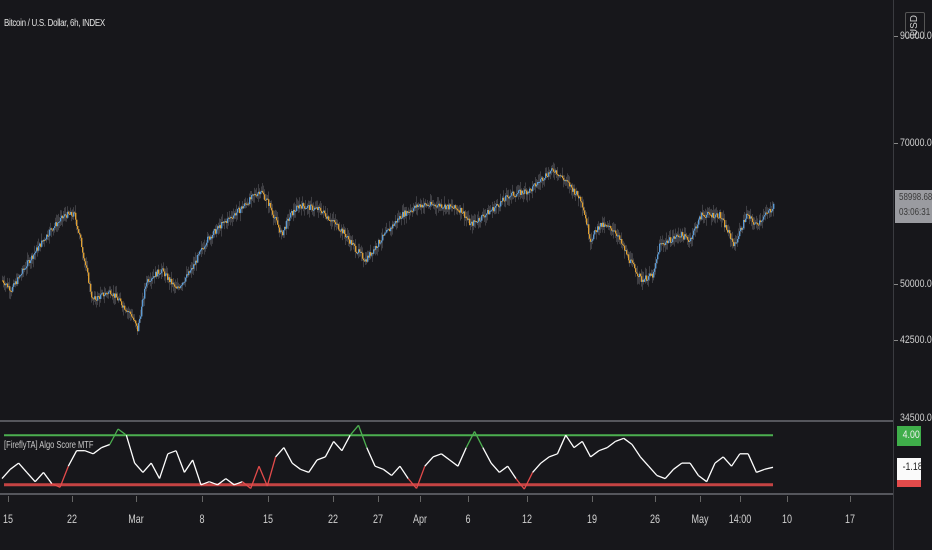 The width and height of the screenshot is (932, 550). What do you see at coordinates (446, 494) in the screenshot?
I see `pane-separator-bottom` at bounding box center [446, 494].